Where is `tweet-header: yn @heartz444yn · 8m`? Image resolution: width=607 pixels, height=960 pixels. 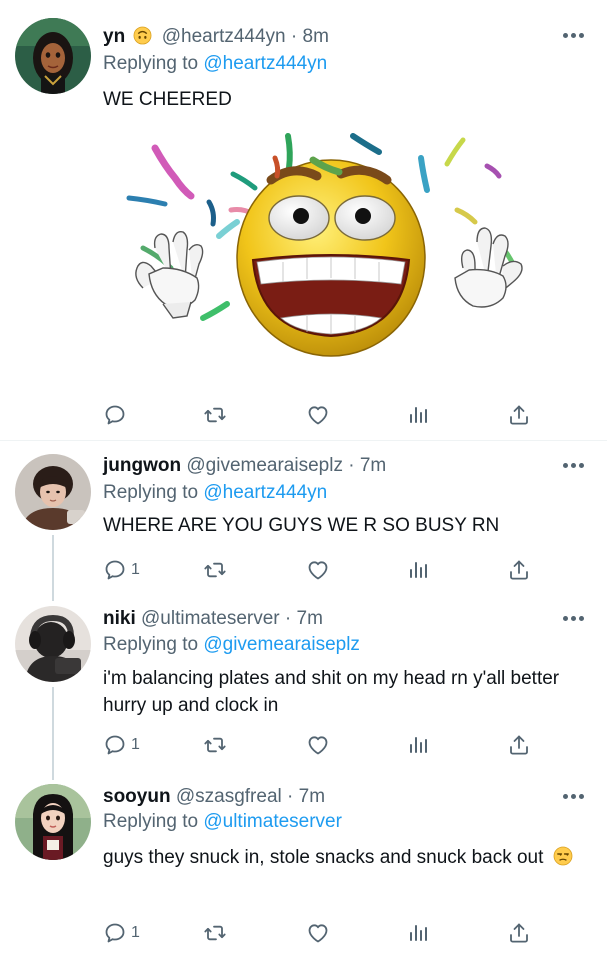 tweet-header: yn @heartz444yn · 8m is located at coordinates (216, 38).